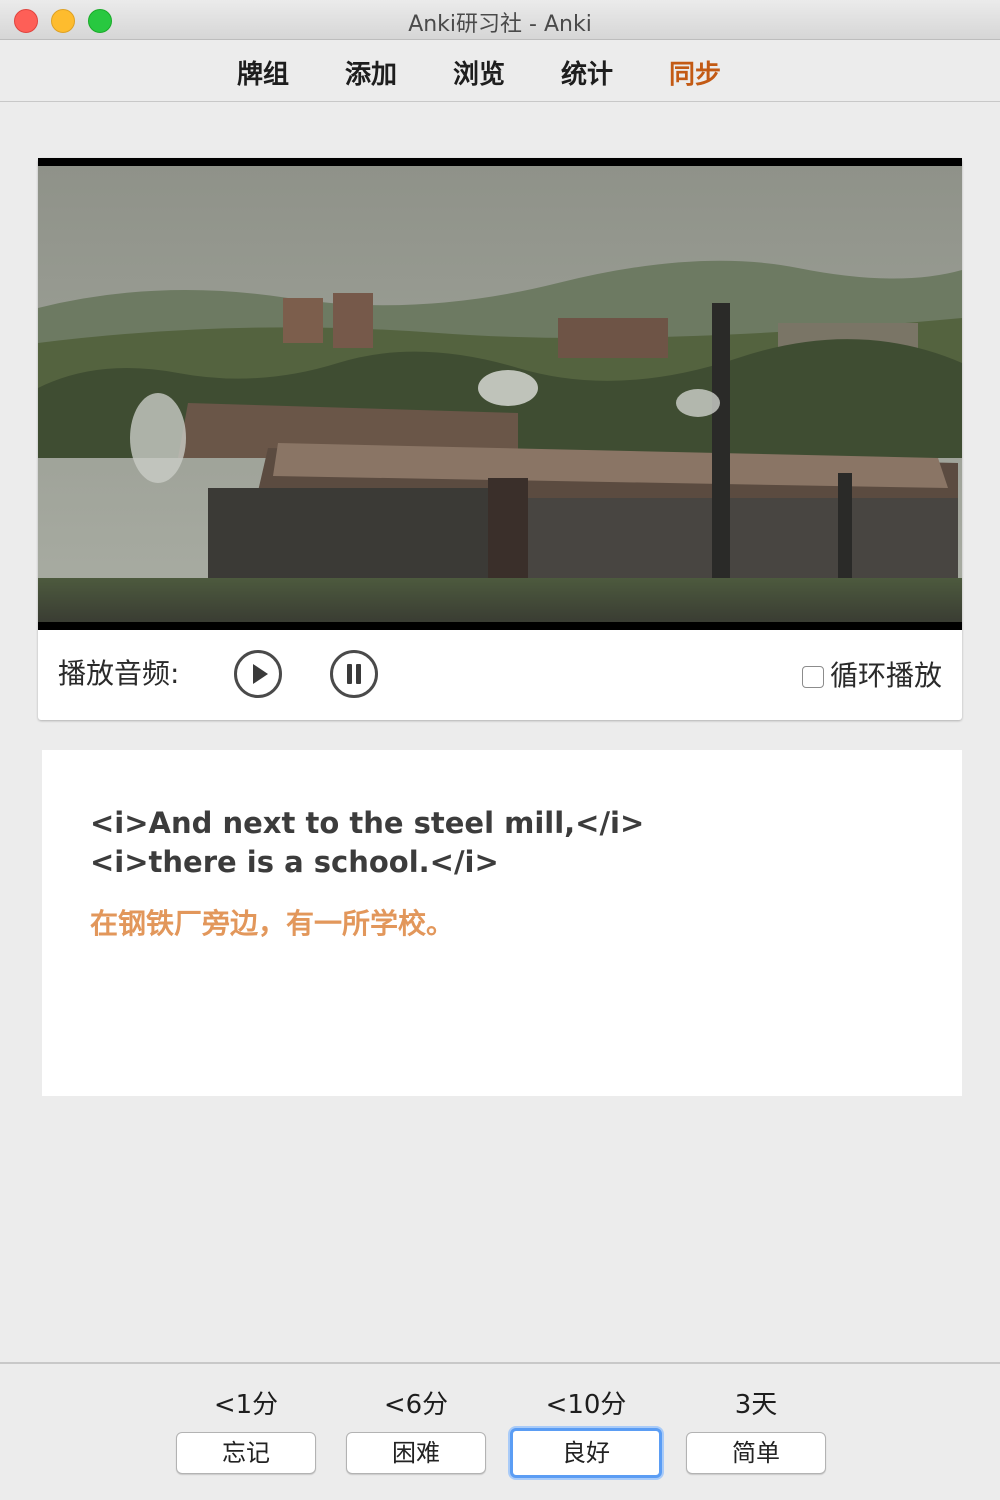 The image size is (1000, 1500). Describe the element at coordinates (416, 1453) in the screenshot. I see `hard-button: 困难` at that location.